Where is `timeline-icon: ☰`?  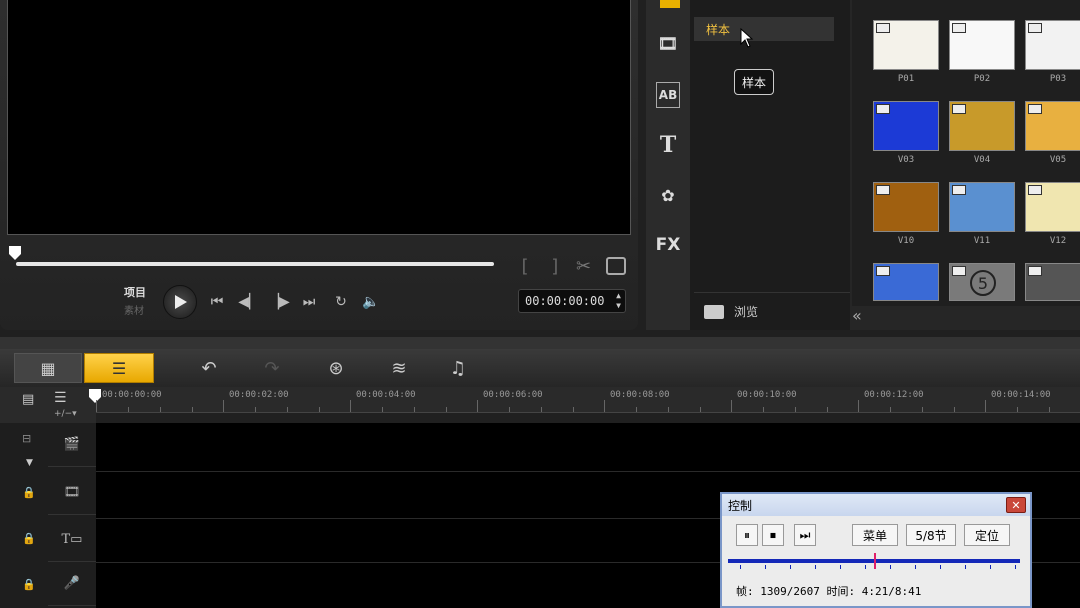
timeline-icon: ☰ is located at coordinates (119, 368).